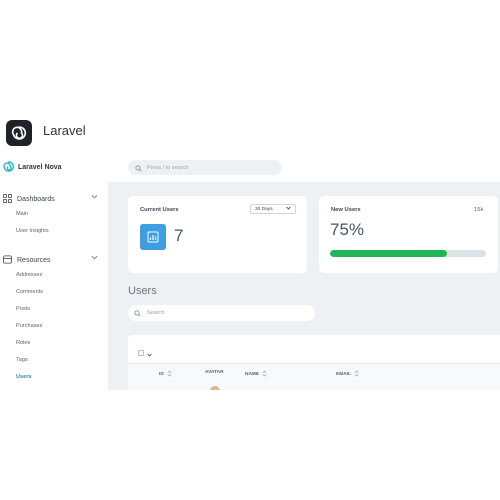 This screenshot has height=500, width=500. Describe the element at coordinates (34, 260) in the screenshot. I see `sidebar-group-resources-label: Resources` at that location.